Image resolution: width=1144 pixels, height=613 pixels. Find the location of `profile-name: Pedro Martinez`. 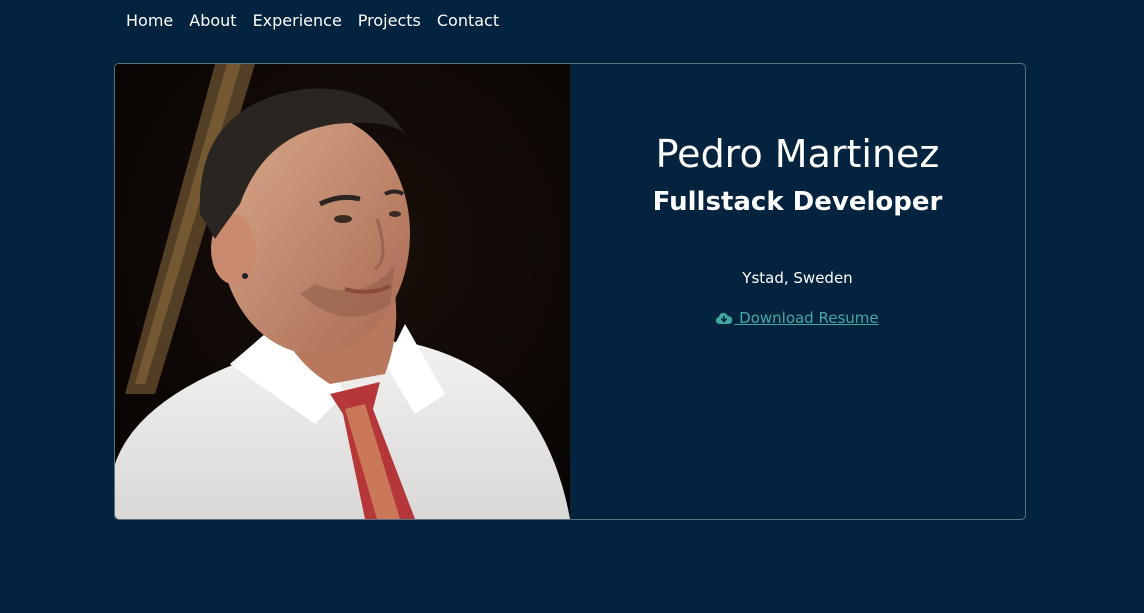

profile-name: Pedro Martinez is located at coordinates (797, 154).